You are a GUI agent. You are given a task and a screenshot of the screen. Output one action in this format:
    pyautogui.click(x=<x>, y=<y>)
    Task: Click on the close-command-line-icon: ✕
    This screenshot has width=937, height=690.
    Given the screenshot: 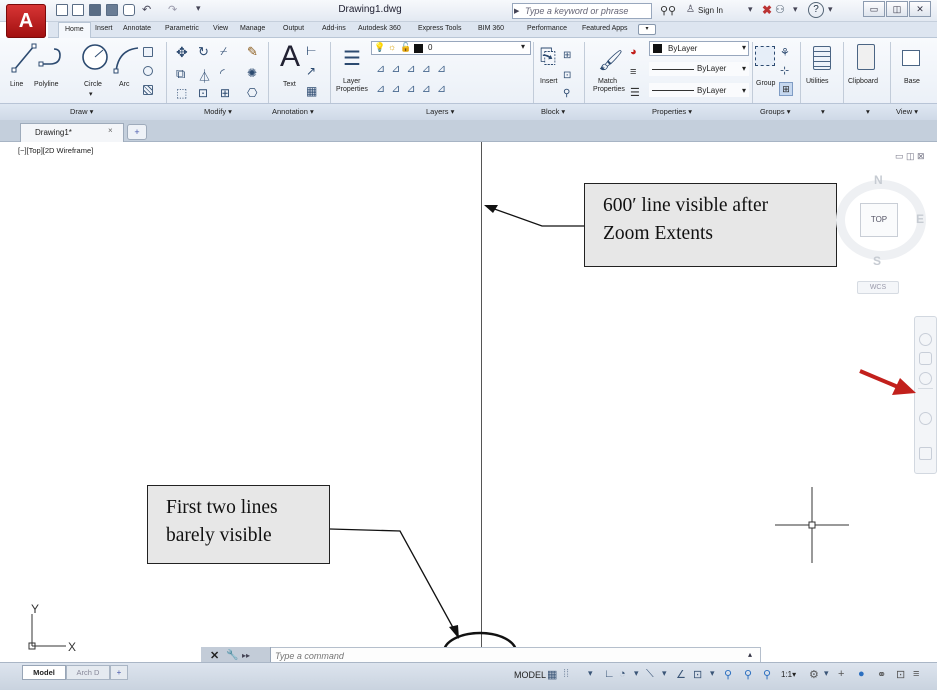 What is the action you would take?
    pyautogui.click(x=214, y=655)
    